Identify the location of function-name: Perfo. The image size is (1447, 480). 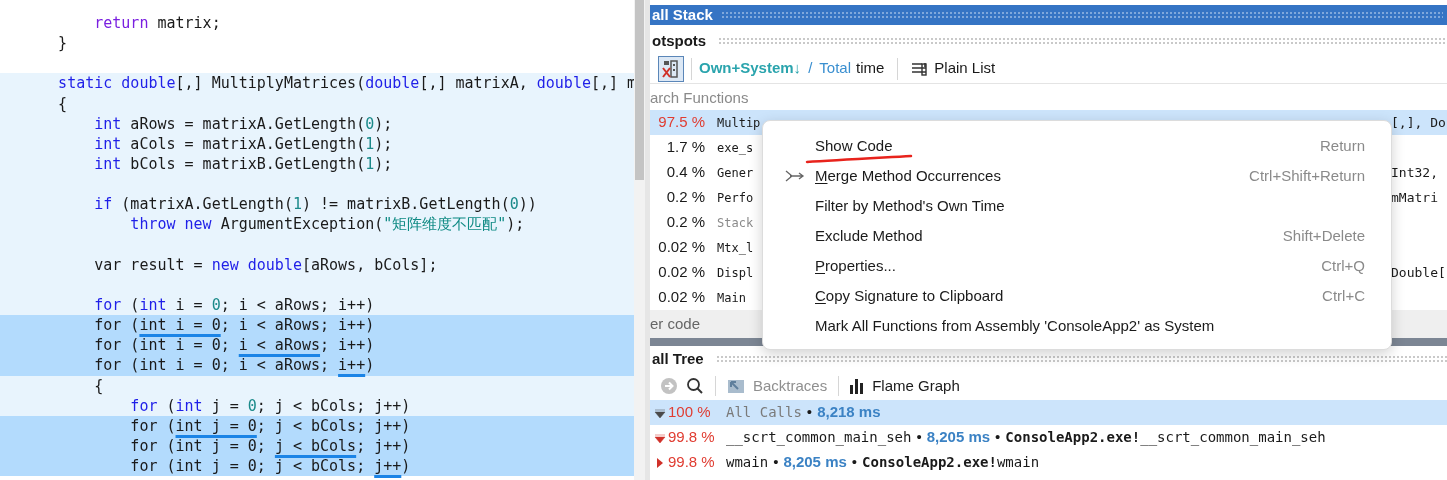
(735, 198).